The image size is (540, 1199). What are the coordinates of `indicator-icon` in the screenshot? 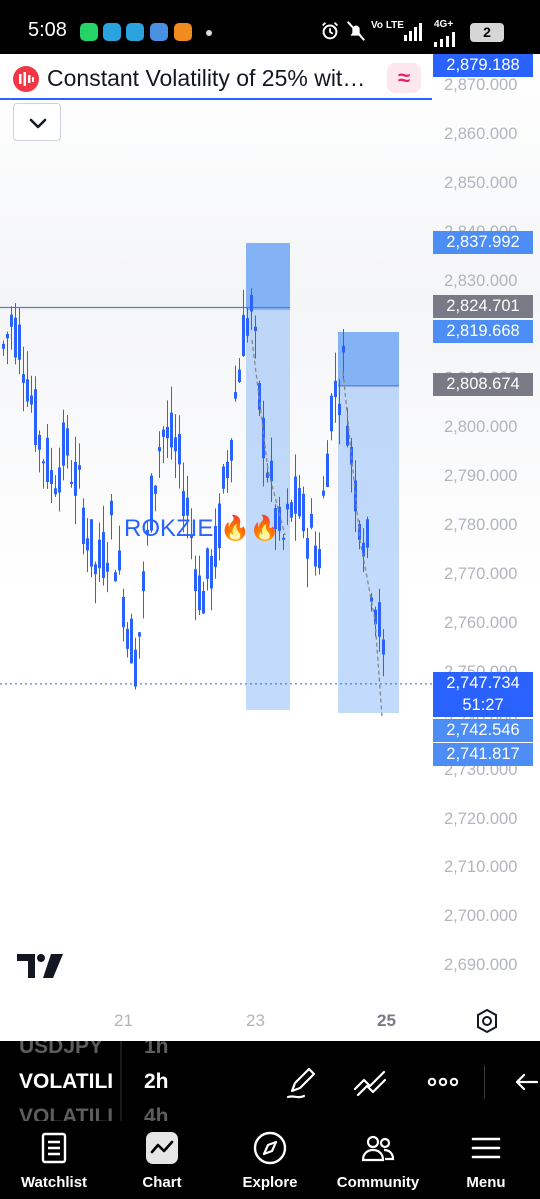 It's located at (26, 79).